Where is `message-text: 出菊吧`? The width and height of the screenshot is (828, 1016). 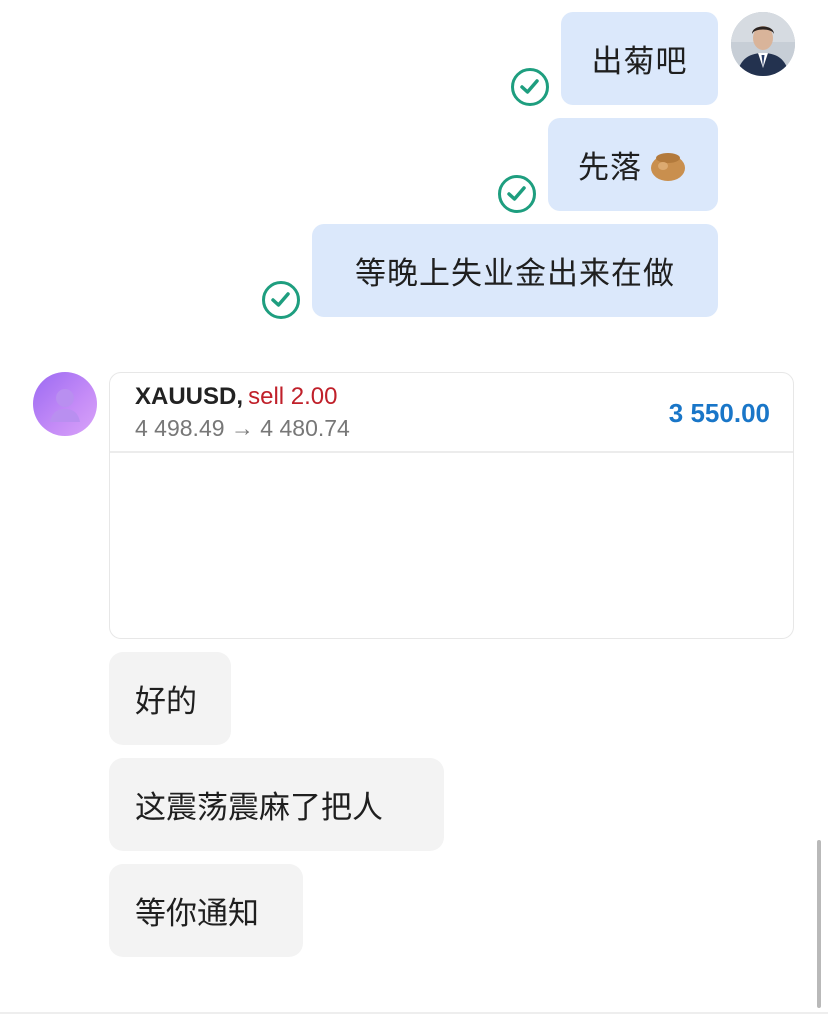 message-text: 出菊吧 is located at coordinates (639, 62).